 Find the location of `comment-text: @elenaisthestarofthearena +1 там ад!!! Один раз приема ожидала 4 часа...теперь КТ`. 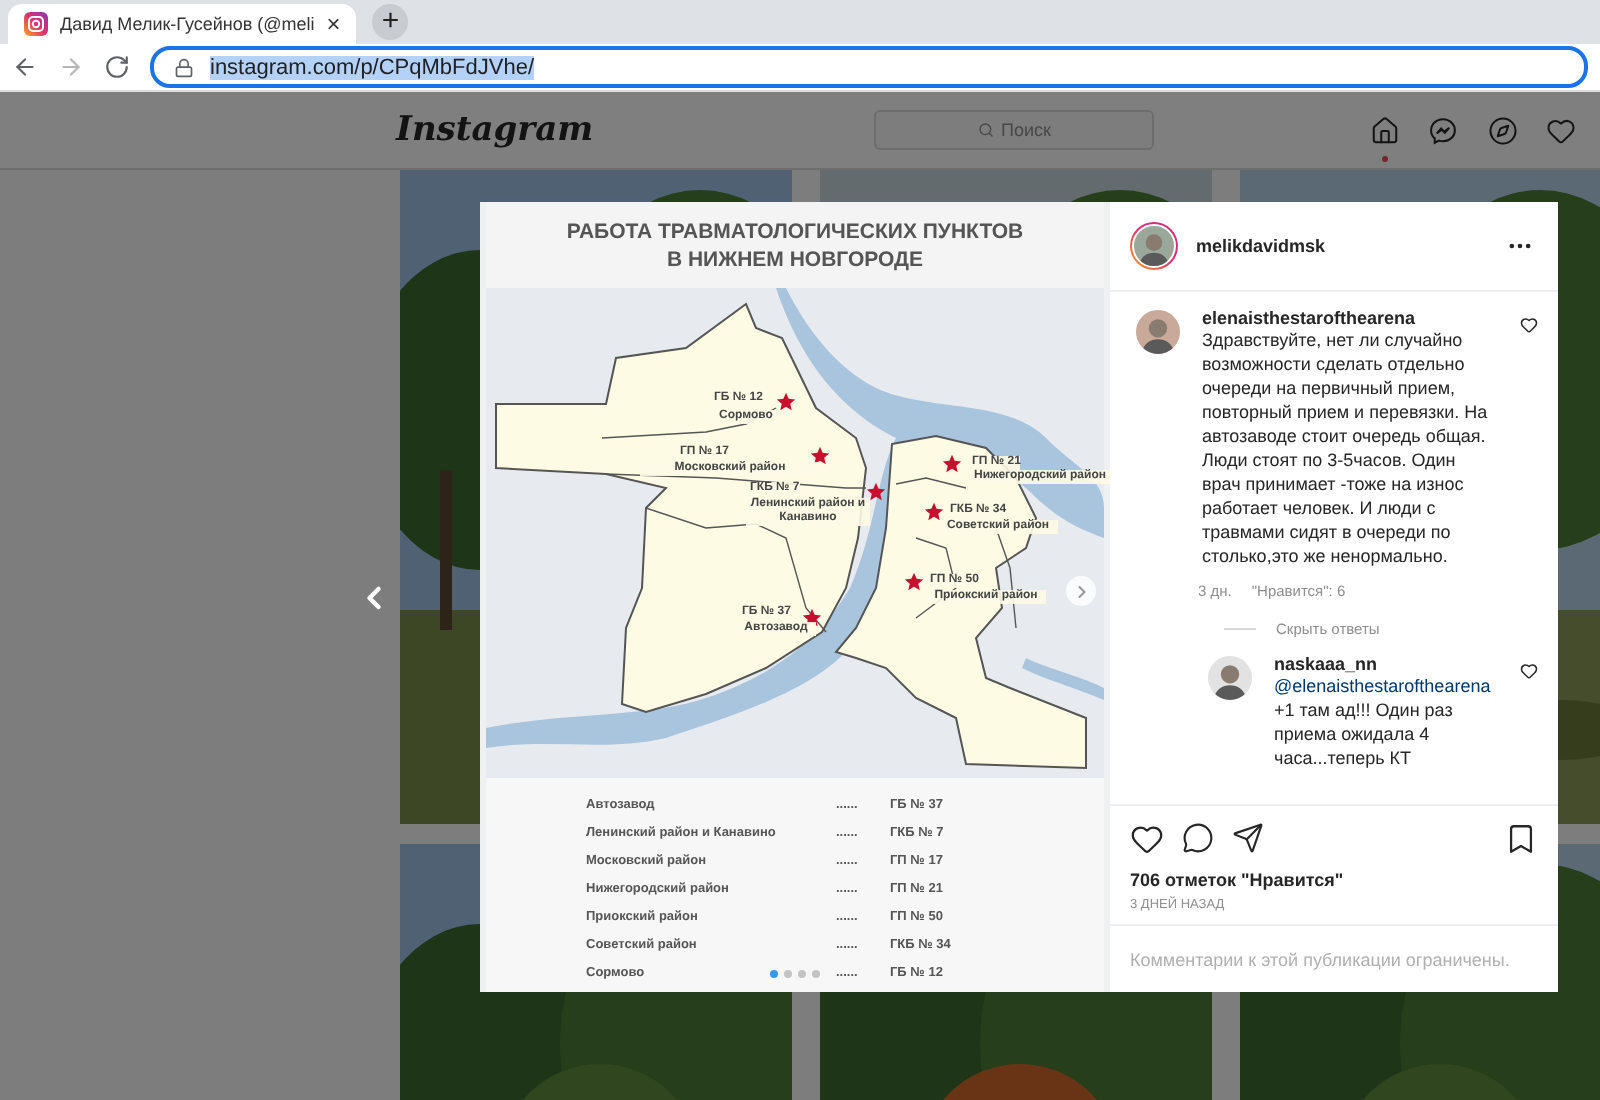

comment-text: @elenaisthestarofthearena +1 там ад!!! Один раз приема ожидала 4 часа...теперь КТ is located at coordinates (1383, 722).